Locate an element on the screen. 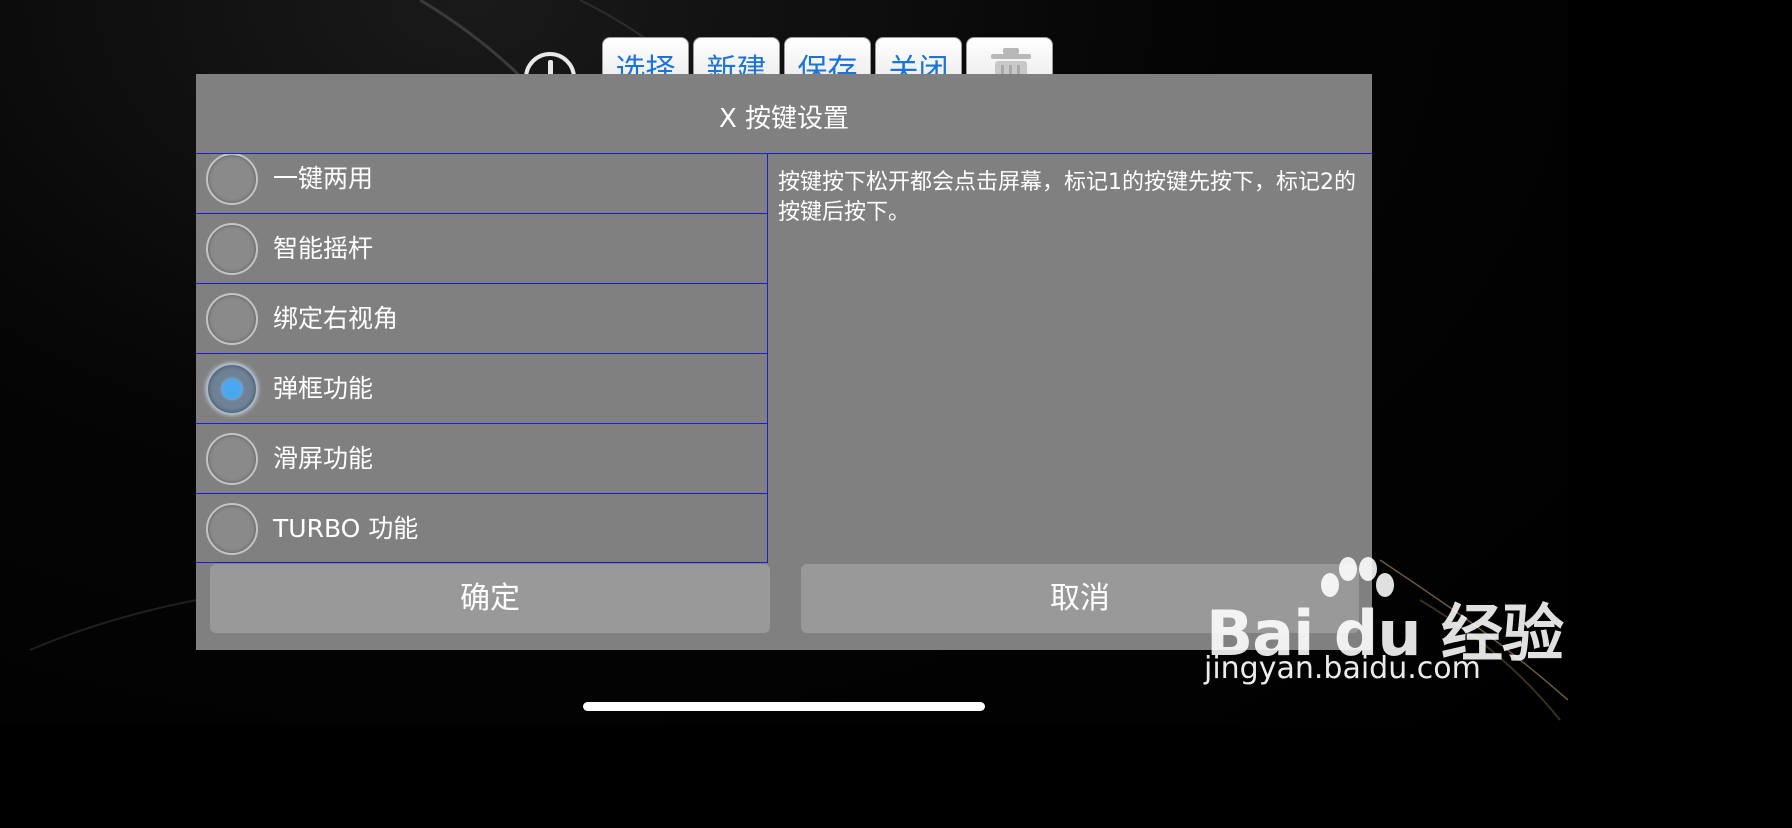 Image resolution: width=1792 pixels, height=828 pixels. option-smart-joystick: 智能摇杆 is located at coordinates (481, 249).